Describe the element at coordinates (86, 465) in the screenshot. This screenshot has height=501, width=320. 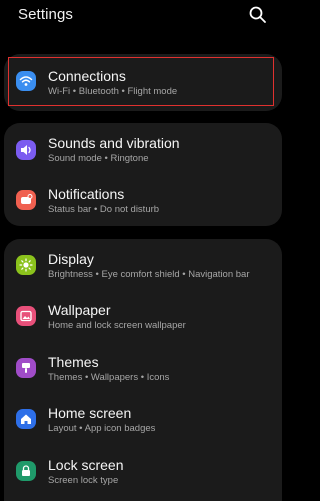
I see `settings-item-label: Lock screen` at that location.